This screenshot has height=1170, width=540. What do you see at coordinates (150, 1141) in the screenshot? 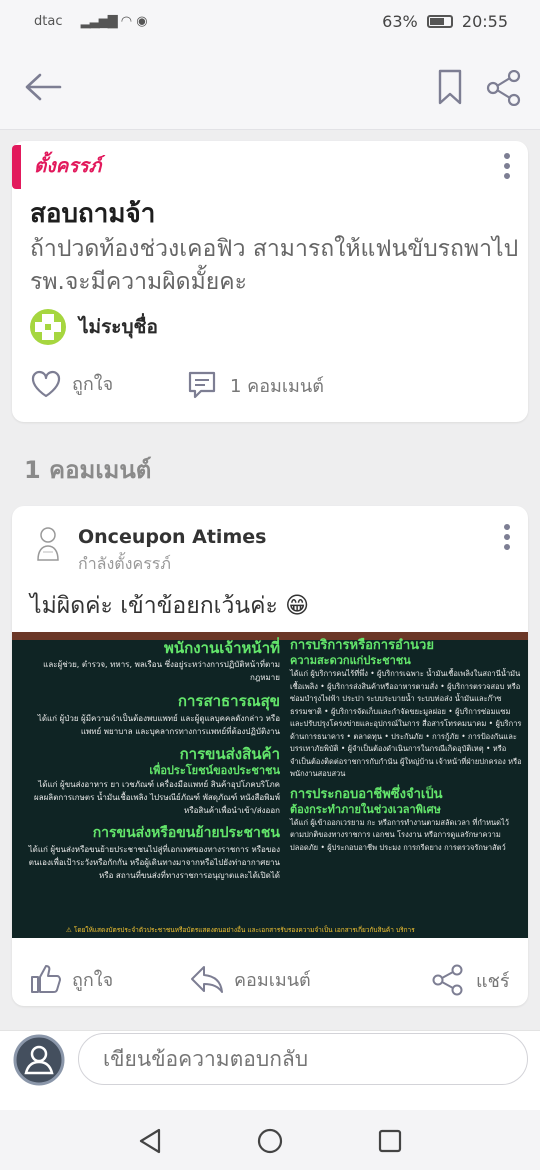
I see `back-nav-icon` at bounding box center [150, 1141].